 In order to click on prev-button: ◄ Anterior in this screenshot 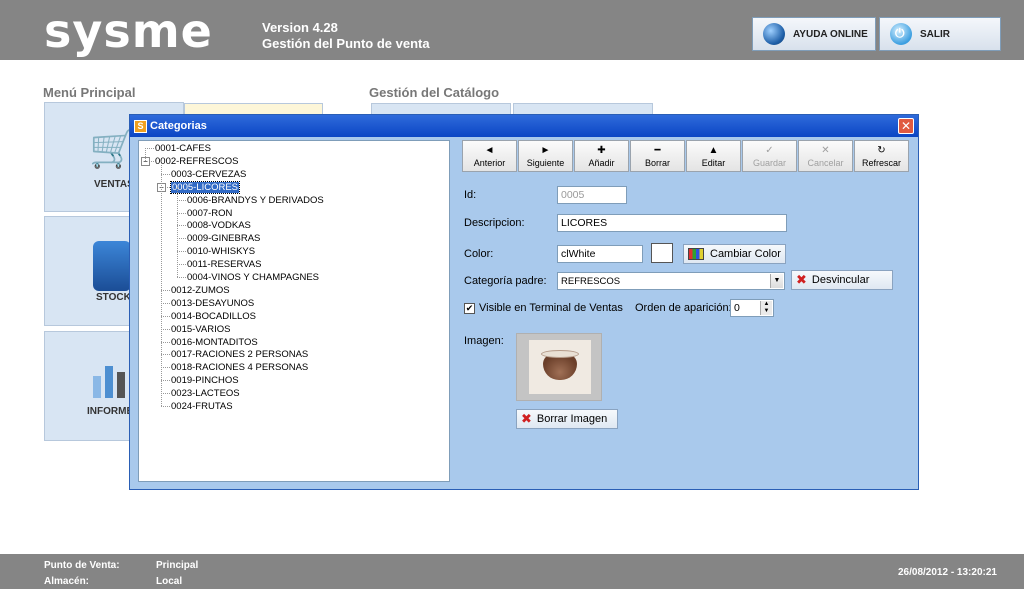, I will do `click(489, 156)`.